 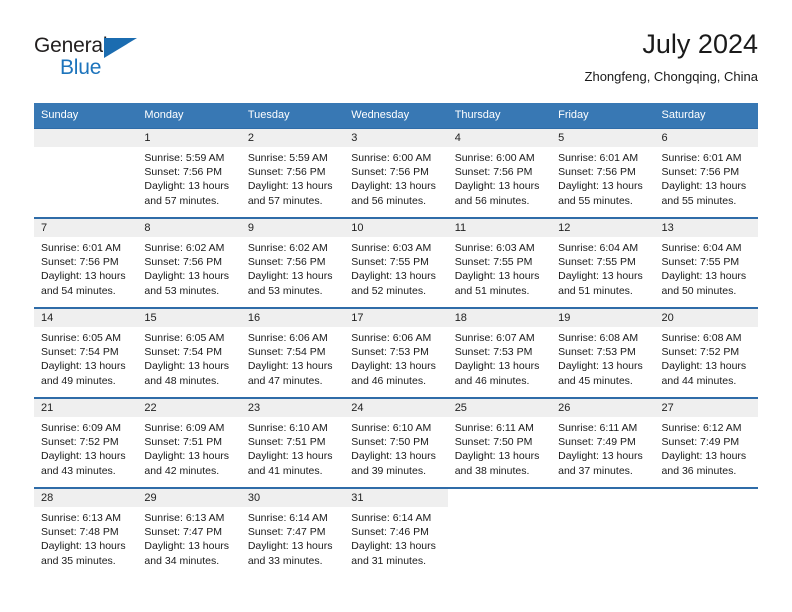 I want to click on day-sunset-text: Sunset: 7:50 PM, so click(x=493, y=442).